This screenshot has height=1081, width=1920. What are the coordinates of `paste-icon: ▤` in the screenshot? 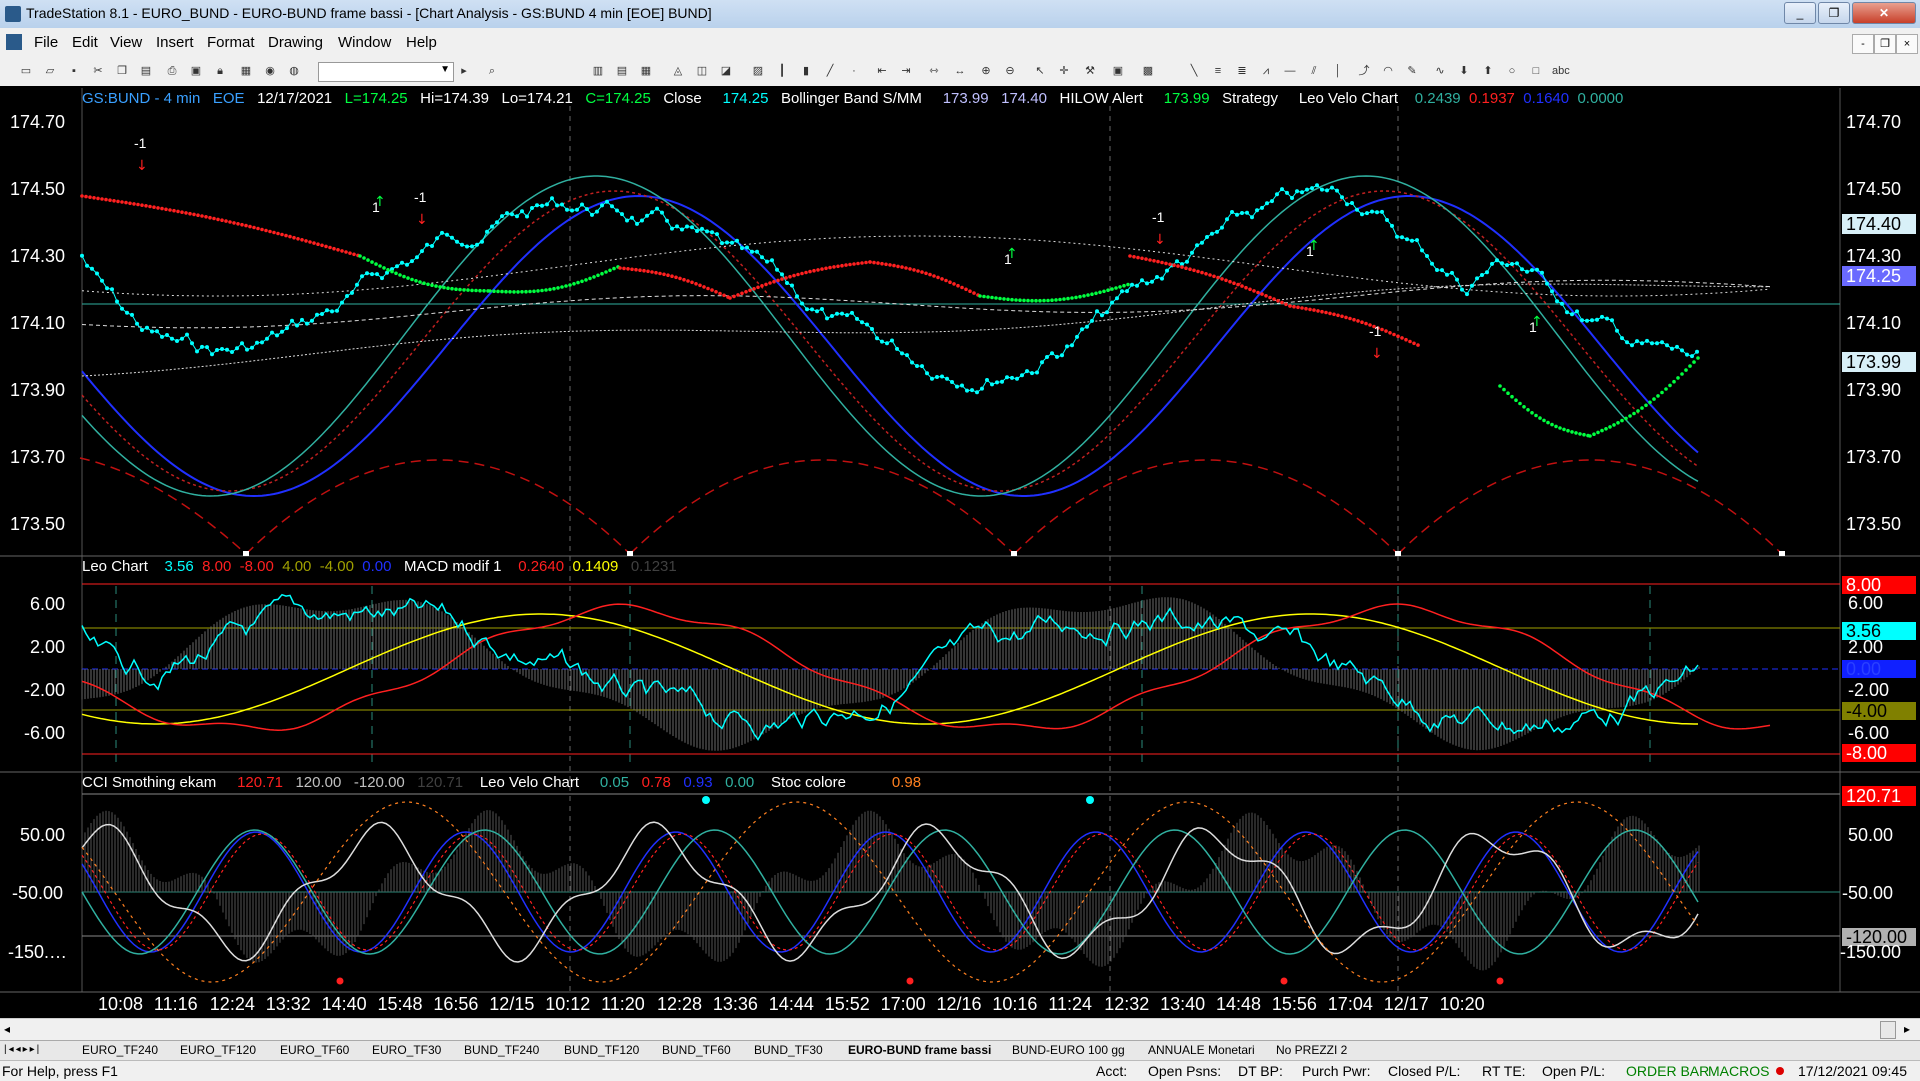 It's located at (146, 71).